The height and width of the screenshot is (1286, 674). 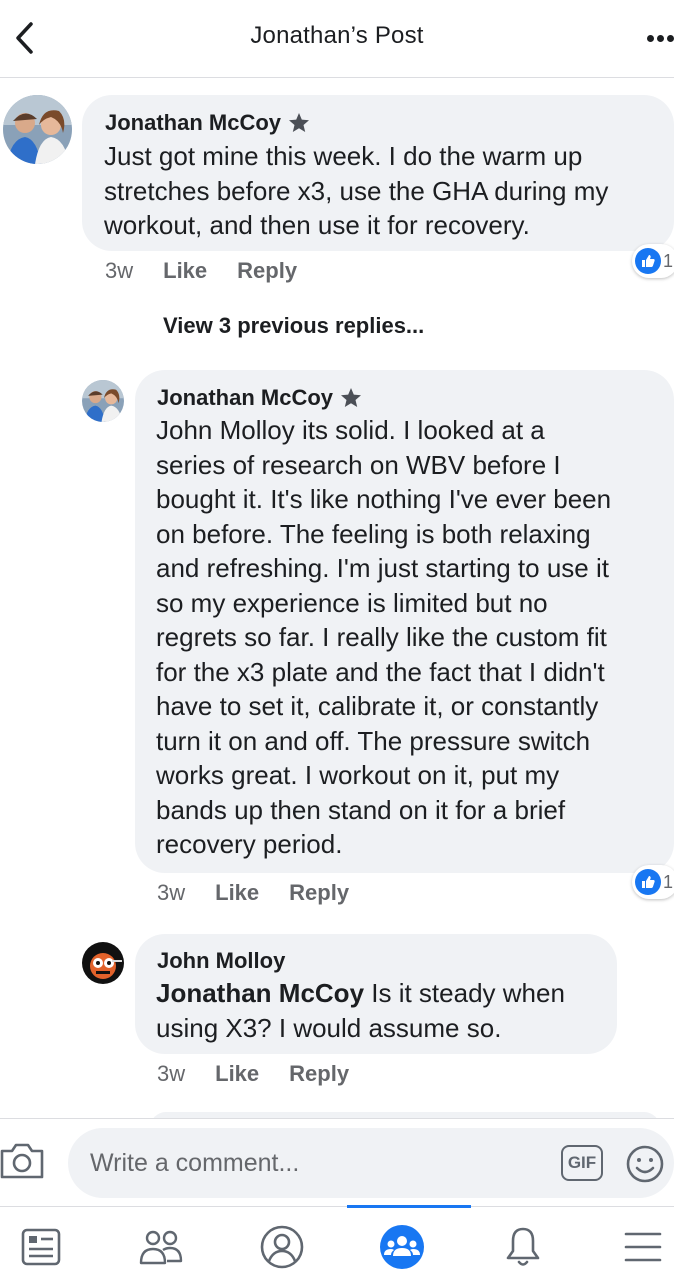 What do you see at coordinates (657, 38) in the screenshot?
I see `more-options-button` at bounding box center [657, 38].